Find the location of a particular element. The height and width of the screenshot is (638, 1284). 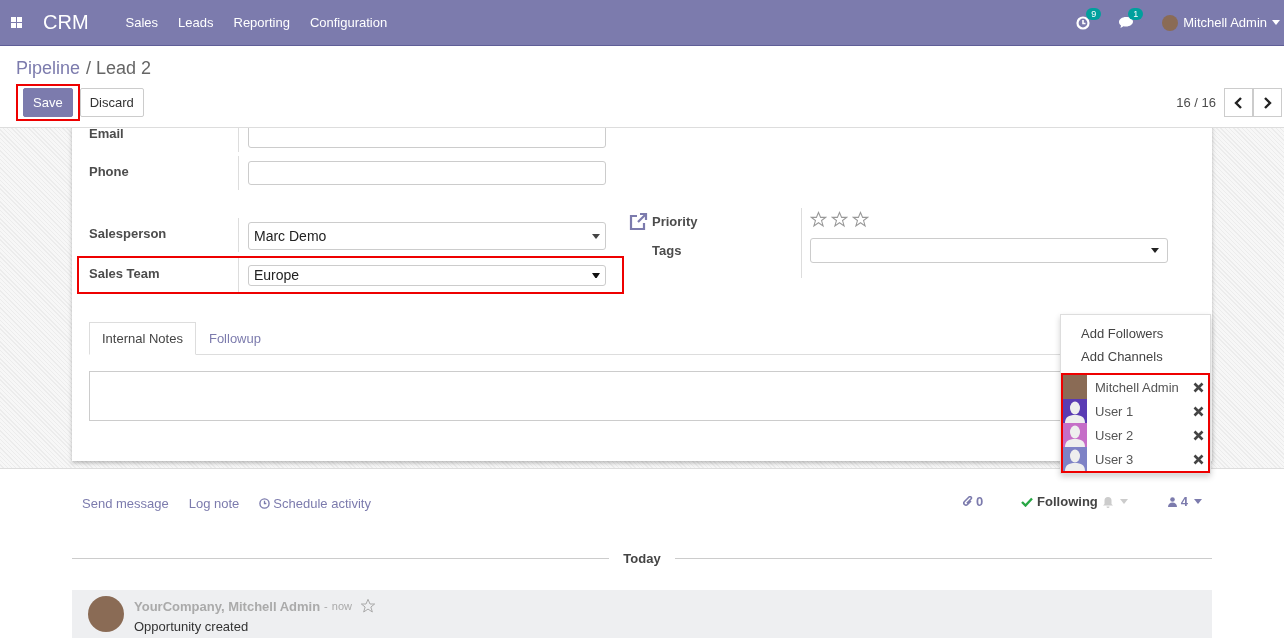

chevron-left-icon is located at coordinates (1238, 102).